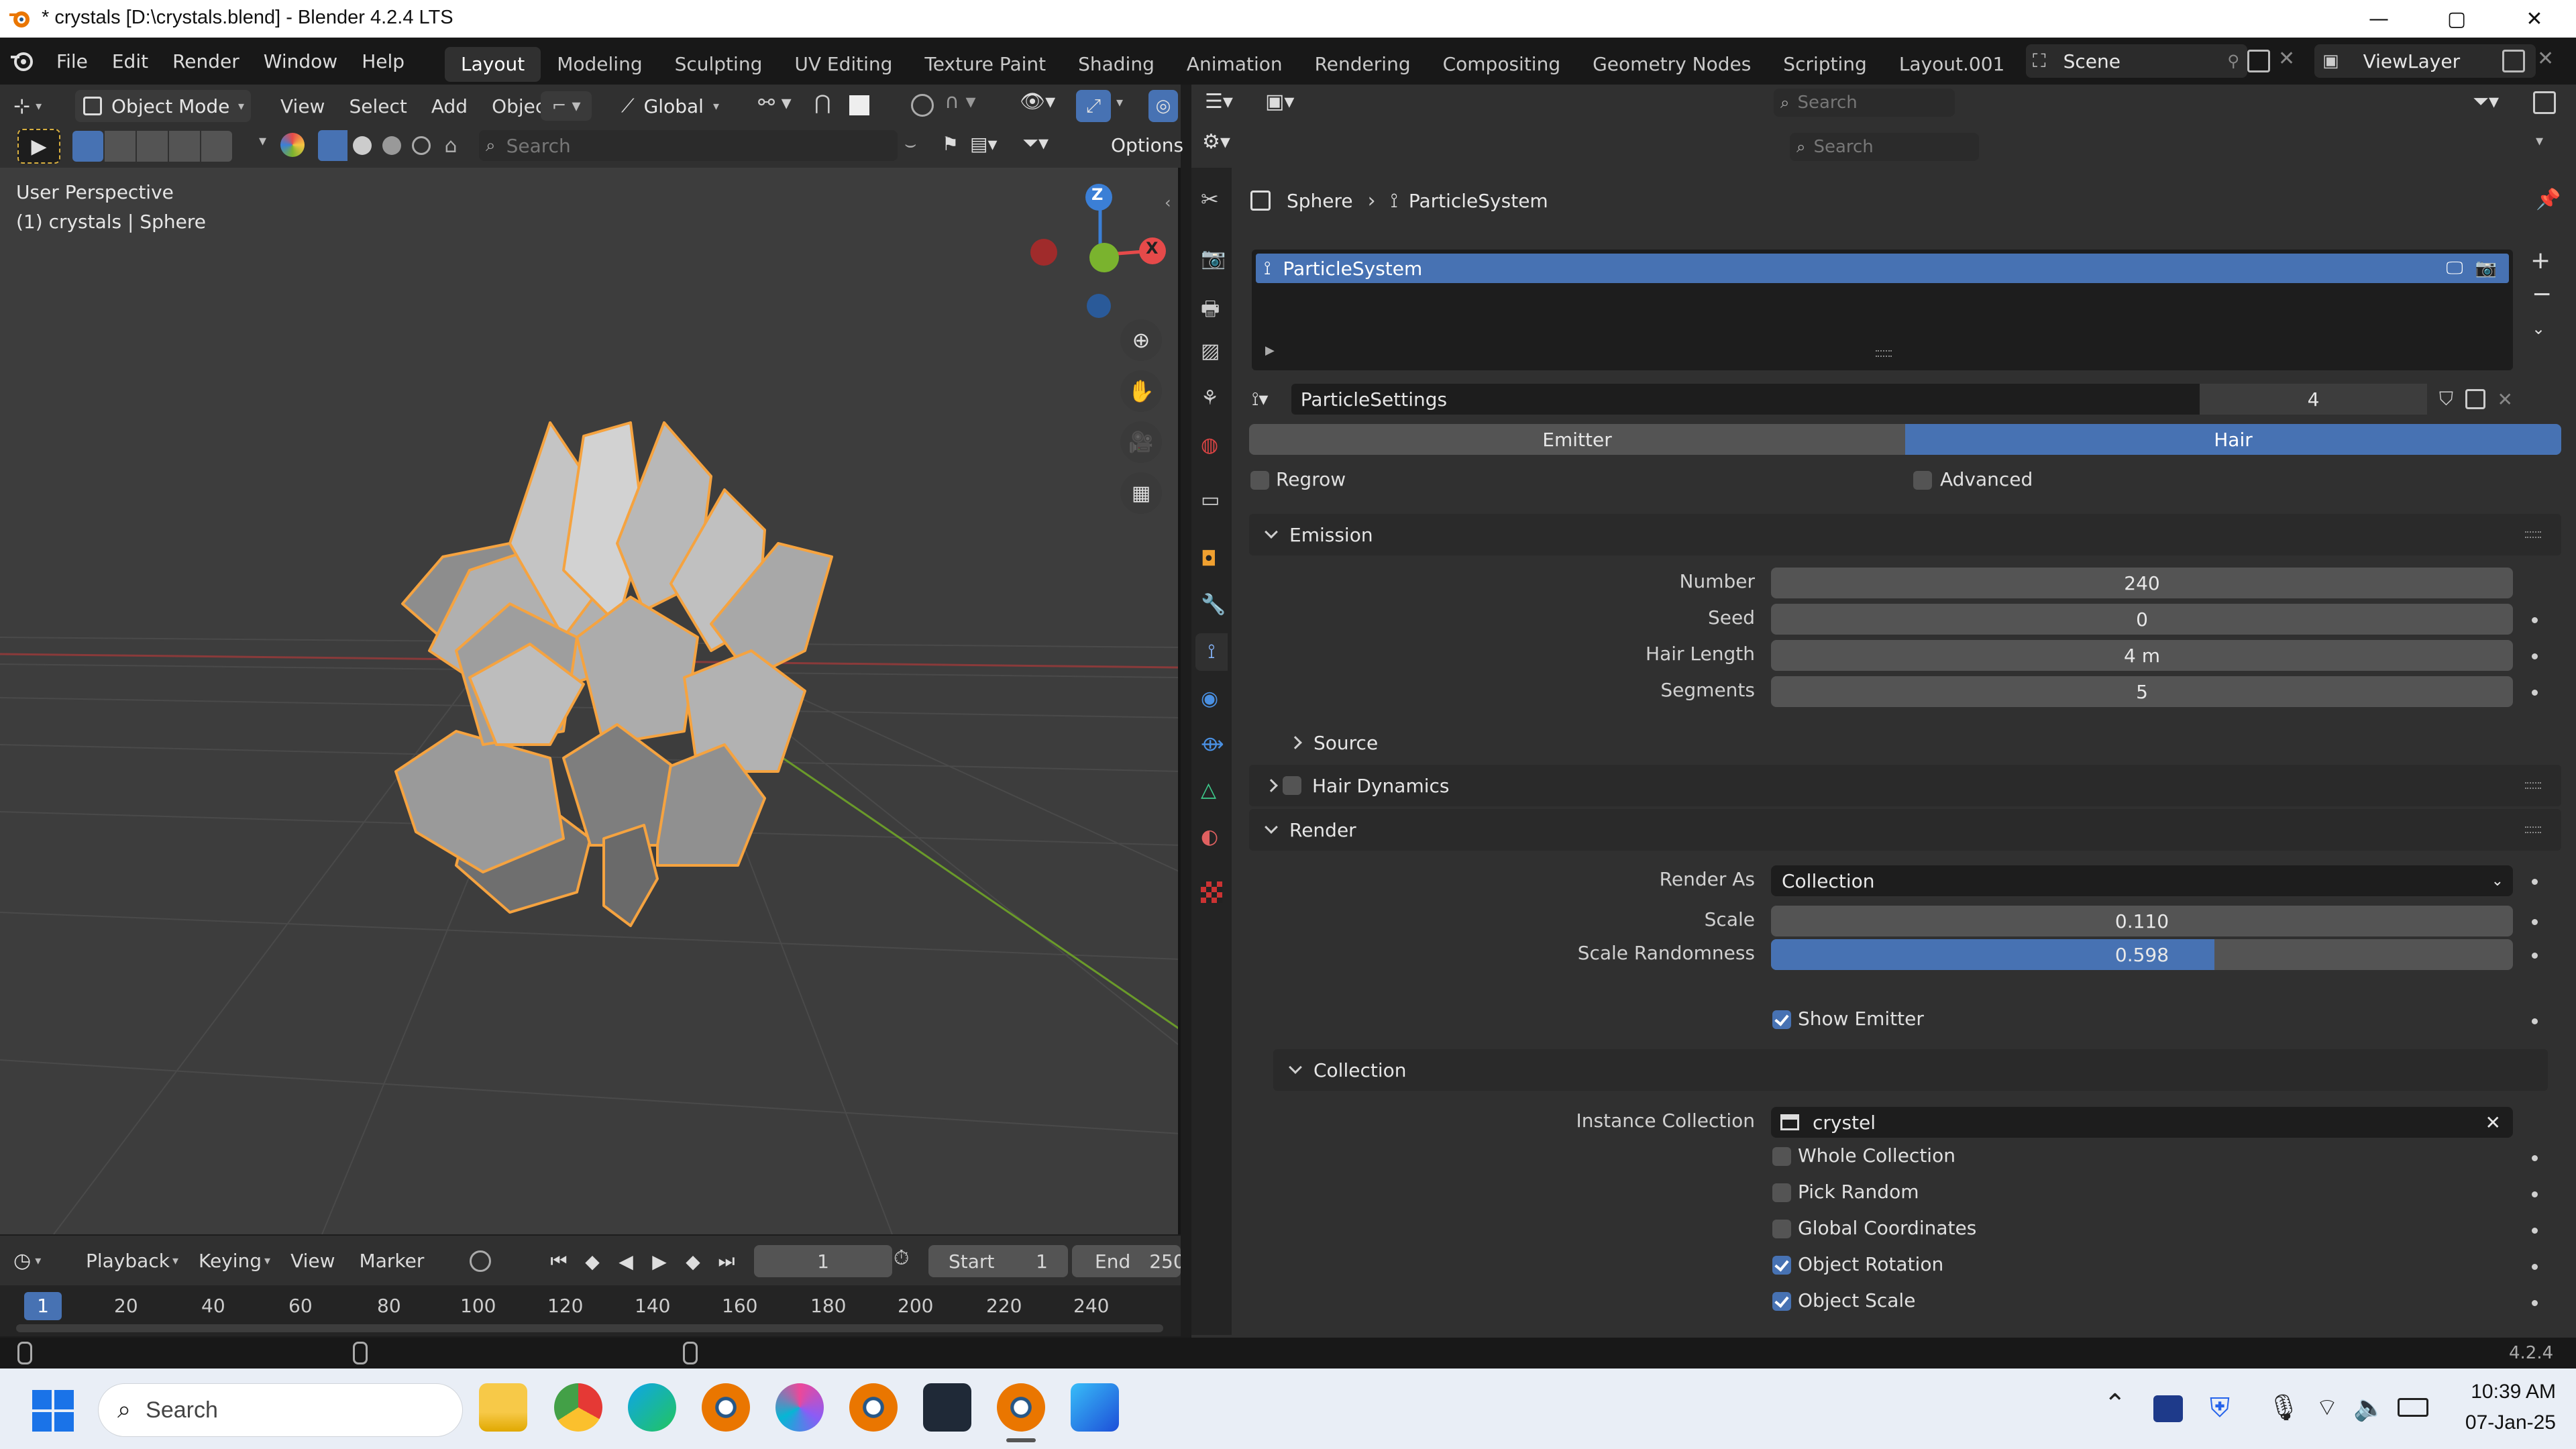 The image size is (2576, 1449). I want to click on object-tab-icon: ◘, so click(1209, 559).